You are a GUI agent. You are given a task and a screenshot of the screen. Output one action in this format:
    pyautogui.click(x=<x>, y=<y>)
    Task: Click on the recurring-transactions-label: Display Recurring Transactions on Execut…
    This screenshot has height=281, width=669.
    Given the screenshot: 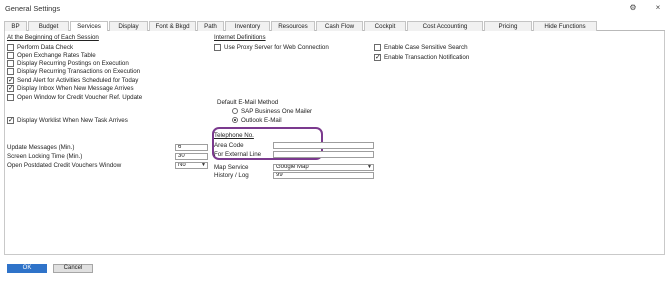 What is the action you would take?
    pyautogui.click(x=79, y=71)
    